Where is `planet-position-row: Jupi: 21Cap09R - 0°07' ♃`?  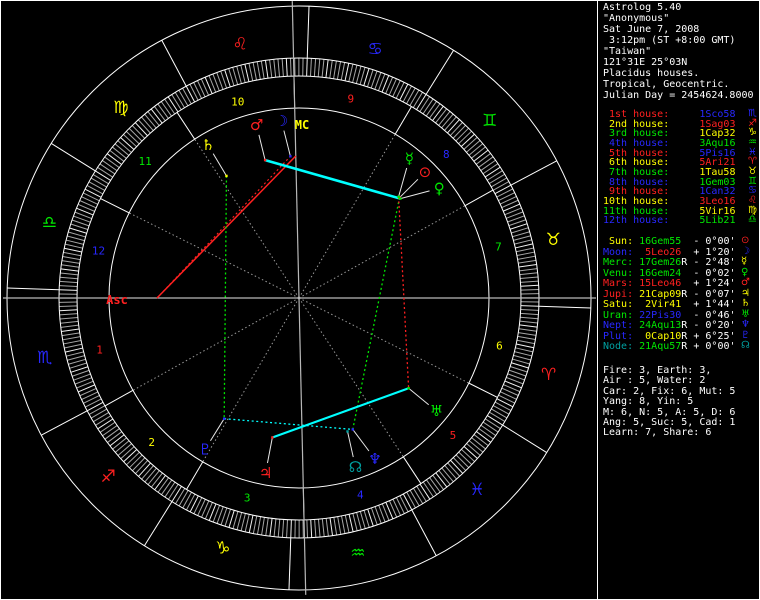
planet-position-row: Jupi: 21Cap09R - 0°07' ♃ is located at coordinates (676, 294).